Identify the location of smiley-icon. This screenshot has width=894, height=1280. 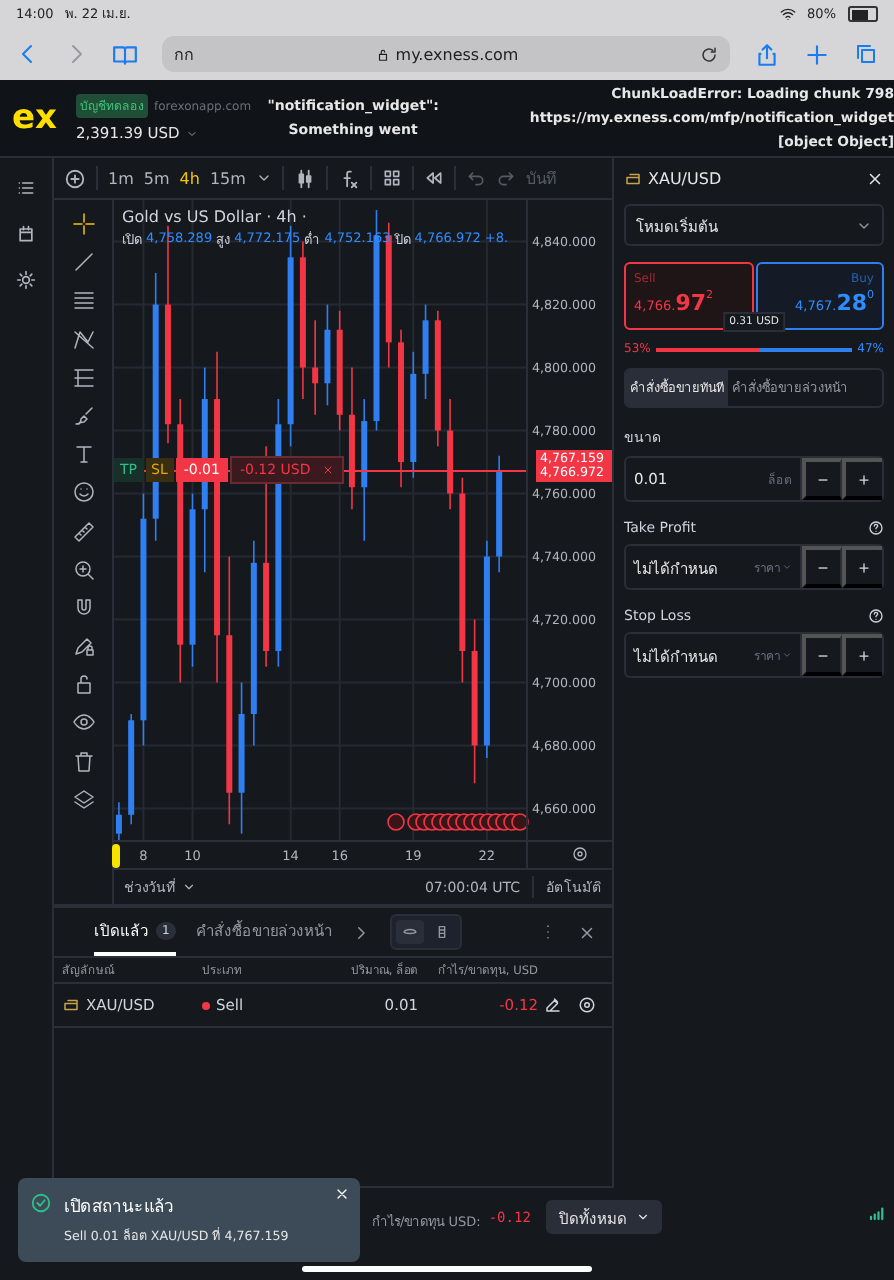
(83, 492).